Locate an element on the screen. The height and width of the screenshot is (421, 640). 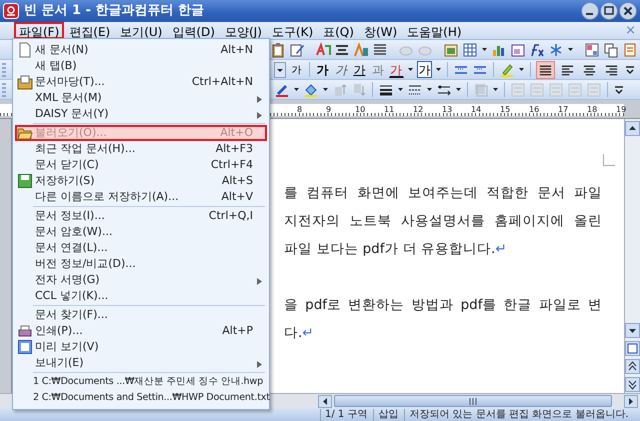
ruler-number: 19 is located at coordinates (621, 110).